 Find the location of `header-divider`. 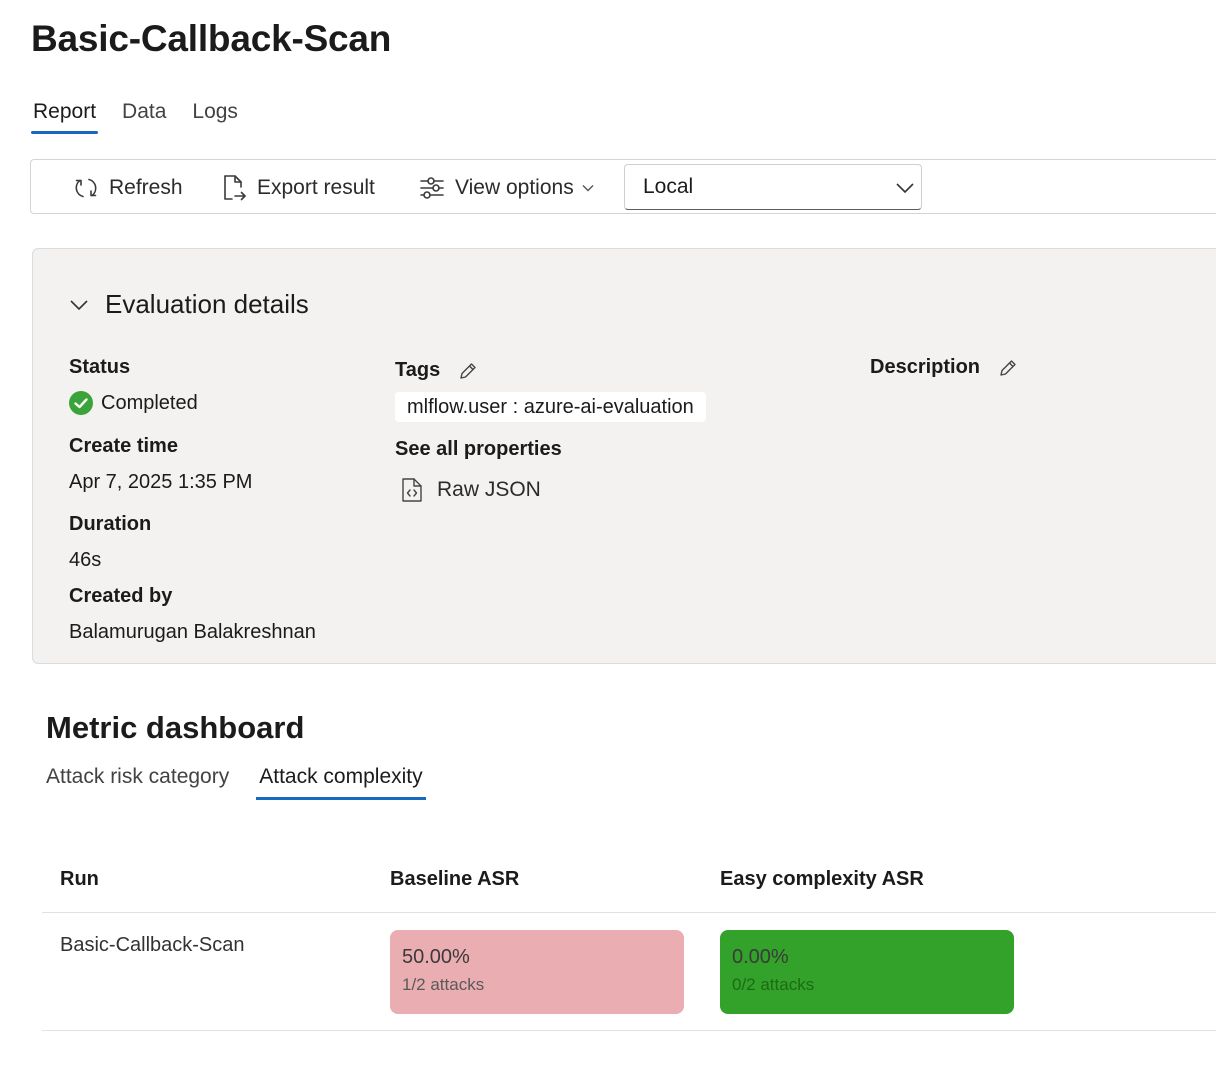

header-divider is located at coordinates (629, 912).